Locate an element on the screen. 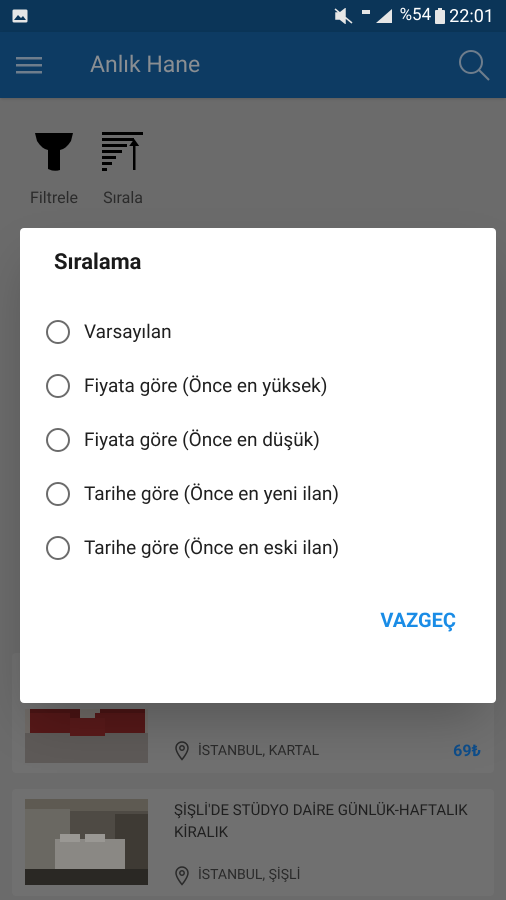 This screenshot has height=900, width=506. sort-option: Fiyata göre (Önce en düşük) is located at coordinates (258, 440).